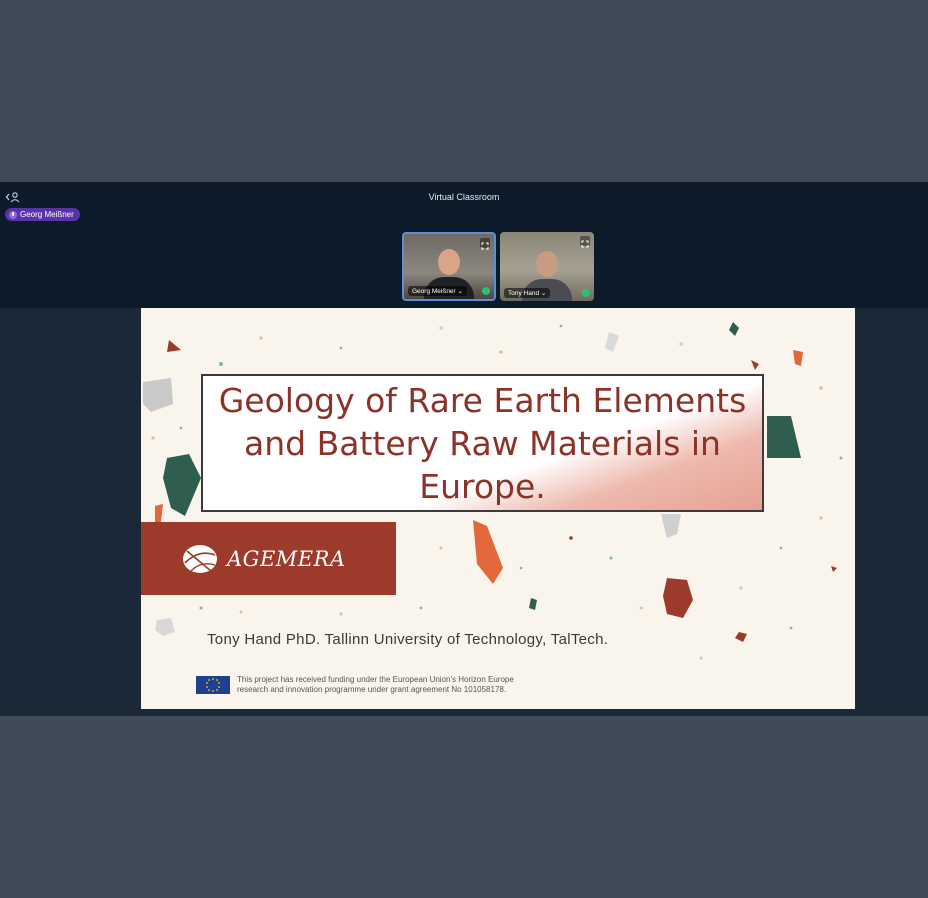  Describe the element at coordinates (200, 558) in the screenshot. I see `agemera-logo` at that location.